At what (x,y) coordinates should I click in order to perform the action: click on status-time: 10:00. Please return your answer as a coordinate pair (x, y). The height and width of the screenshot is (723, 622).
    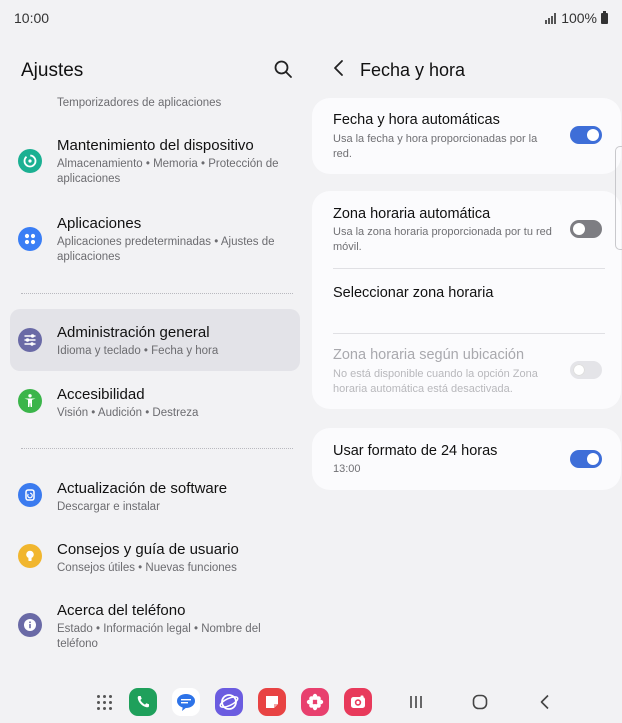
    Looking at the image, I should click on (32, 18).